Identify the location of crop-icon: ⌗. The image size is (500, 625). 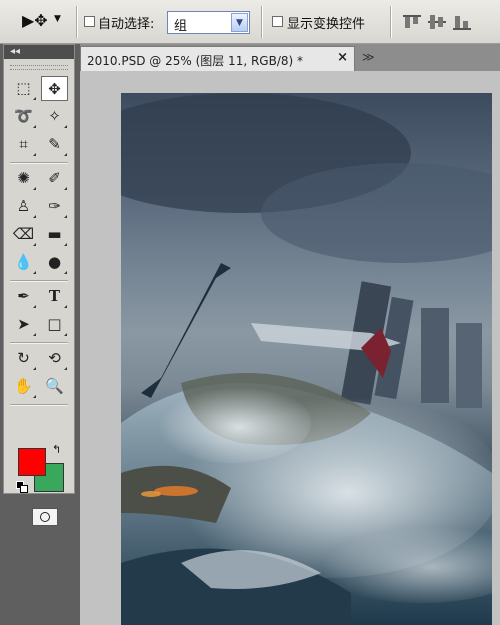
(23, 144).